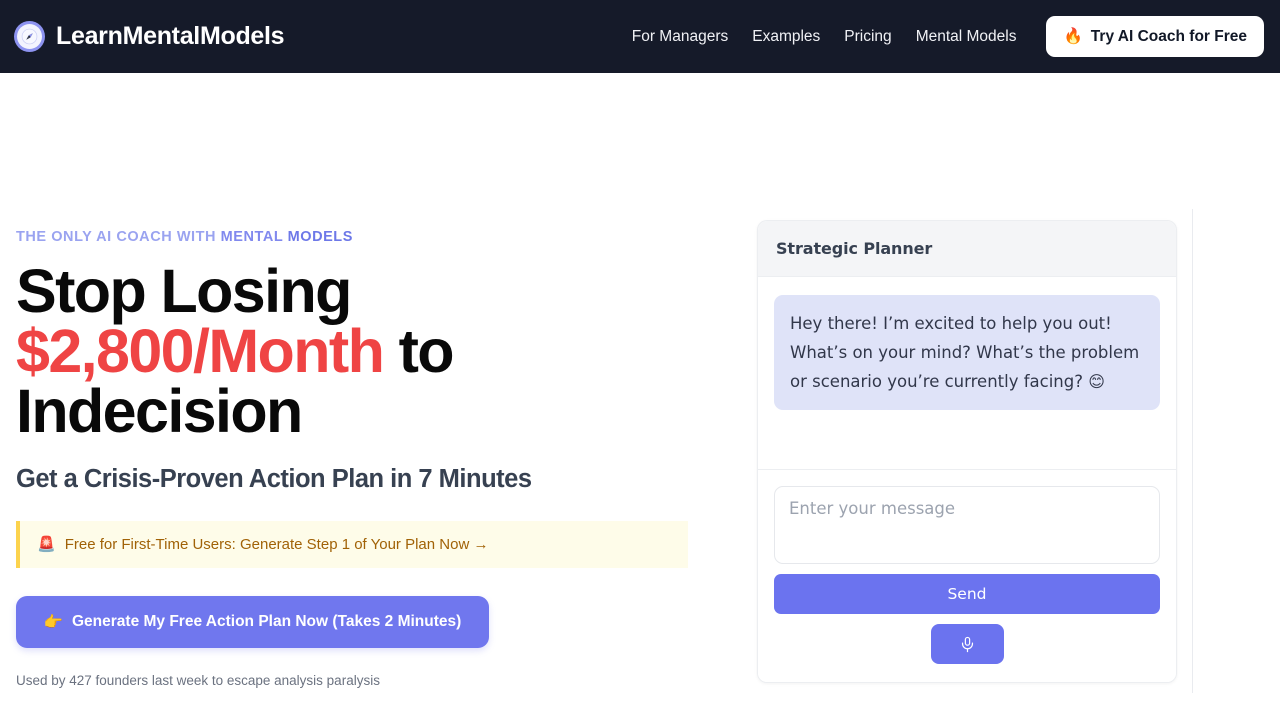 Image resolution: width=1280 pixels, height=720 pixels. Describe the element at coordinates (46, 544) in the screenshot. I see `siren-icon: 🚨` at that location.